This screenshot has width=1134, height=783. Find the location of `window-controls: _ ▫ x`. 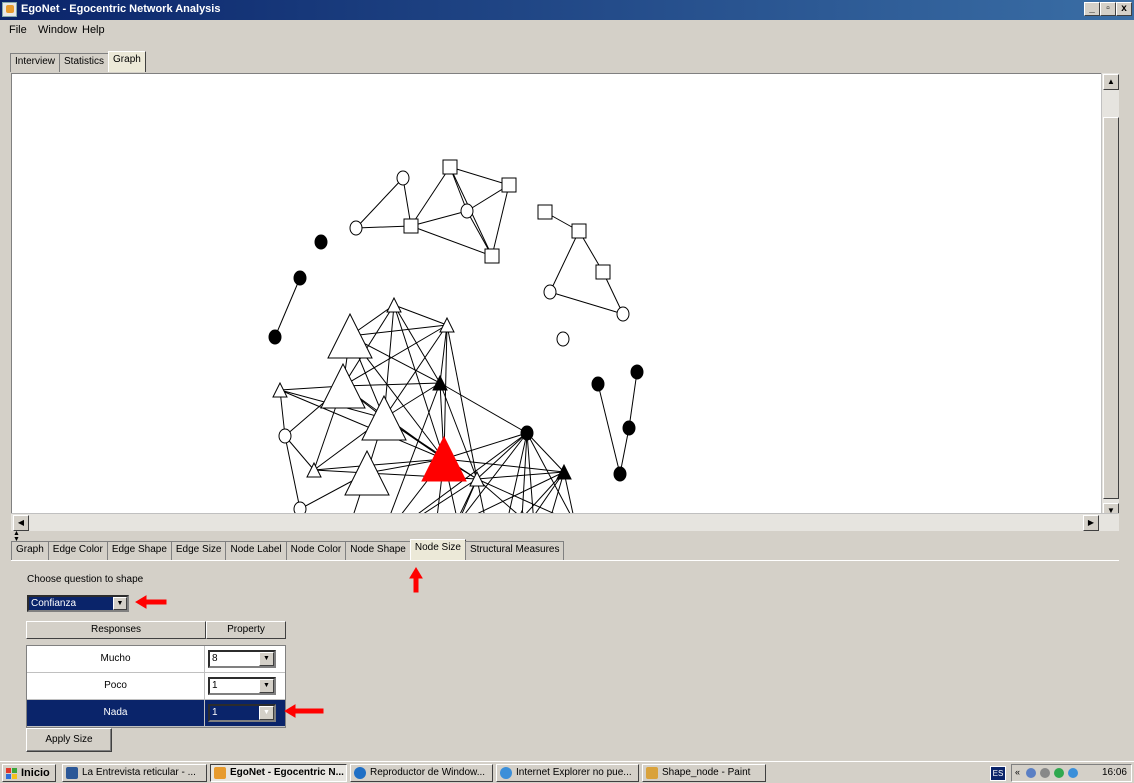

window-controls: _ ▫ x is located at coordinates (1108, 9).